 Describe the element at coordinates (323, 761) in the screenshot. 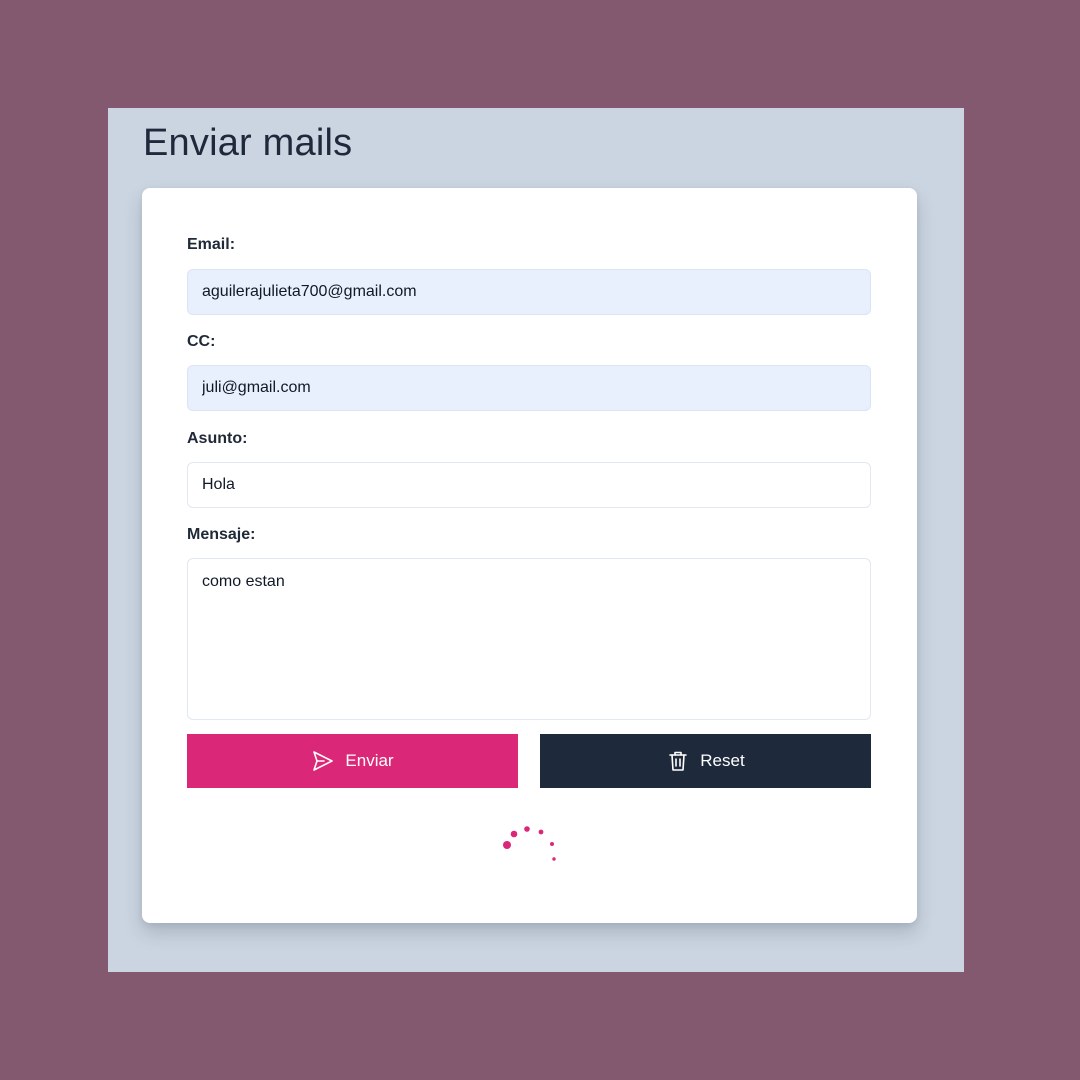

I see `send-icon` at that location.